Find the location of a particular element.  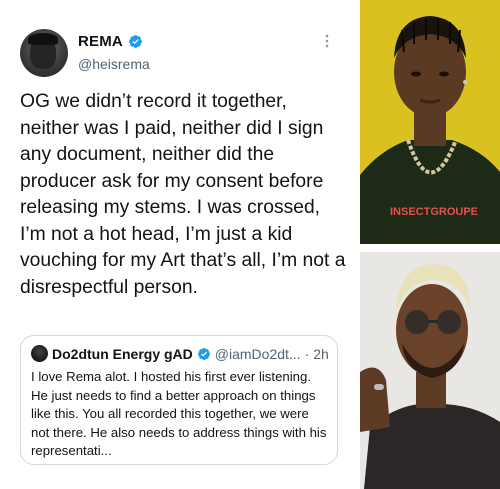

shirt-logo-text: INSECTGROUPE is located at coordinates (434, 212).